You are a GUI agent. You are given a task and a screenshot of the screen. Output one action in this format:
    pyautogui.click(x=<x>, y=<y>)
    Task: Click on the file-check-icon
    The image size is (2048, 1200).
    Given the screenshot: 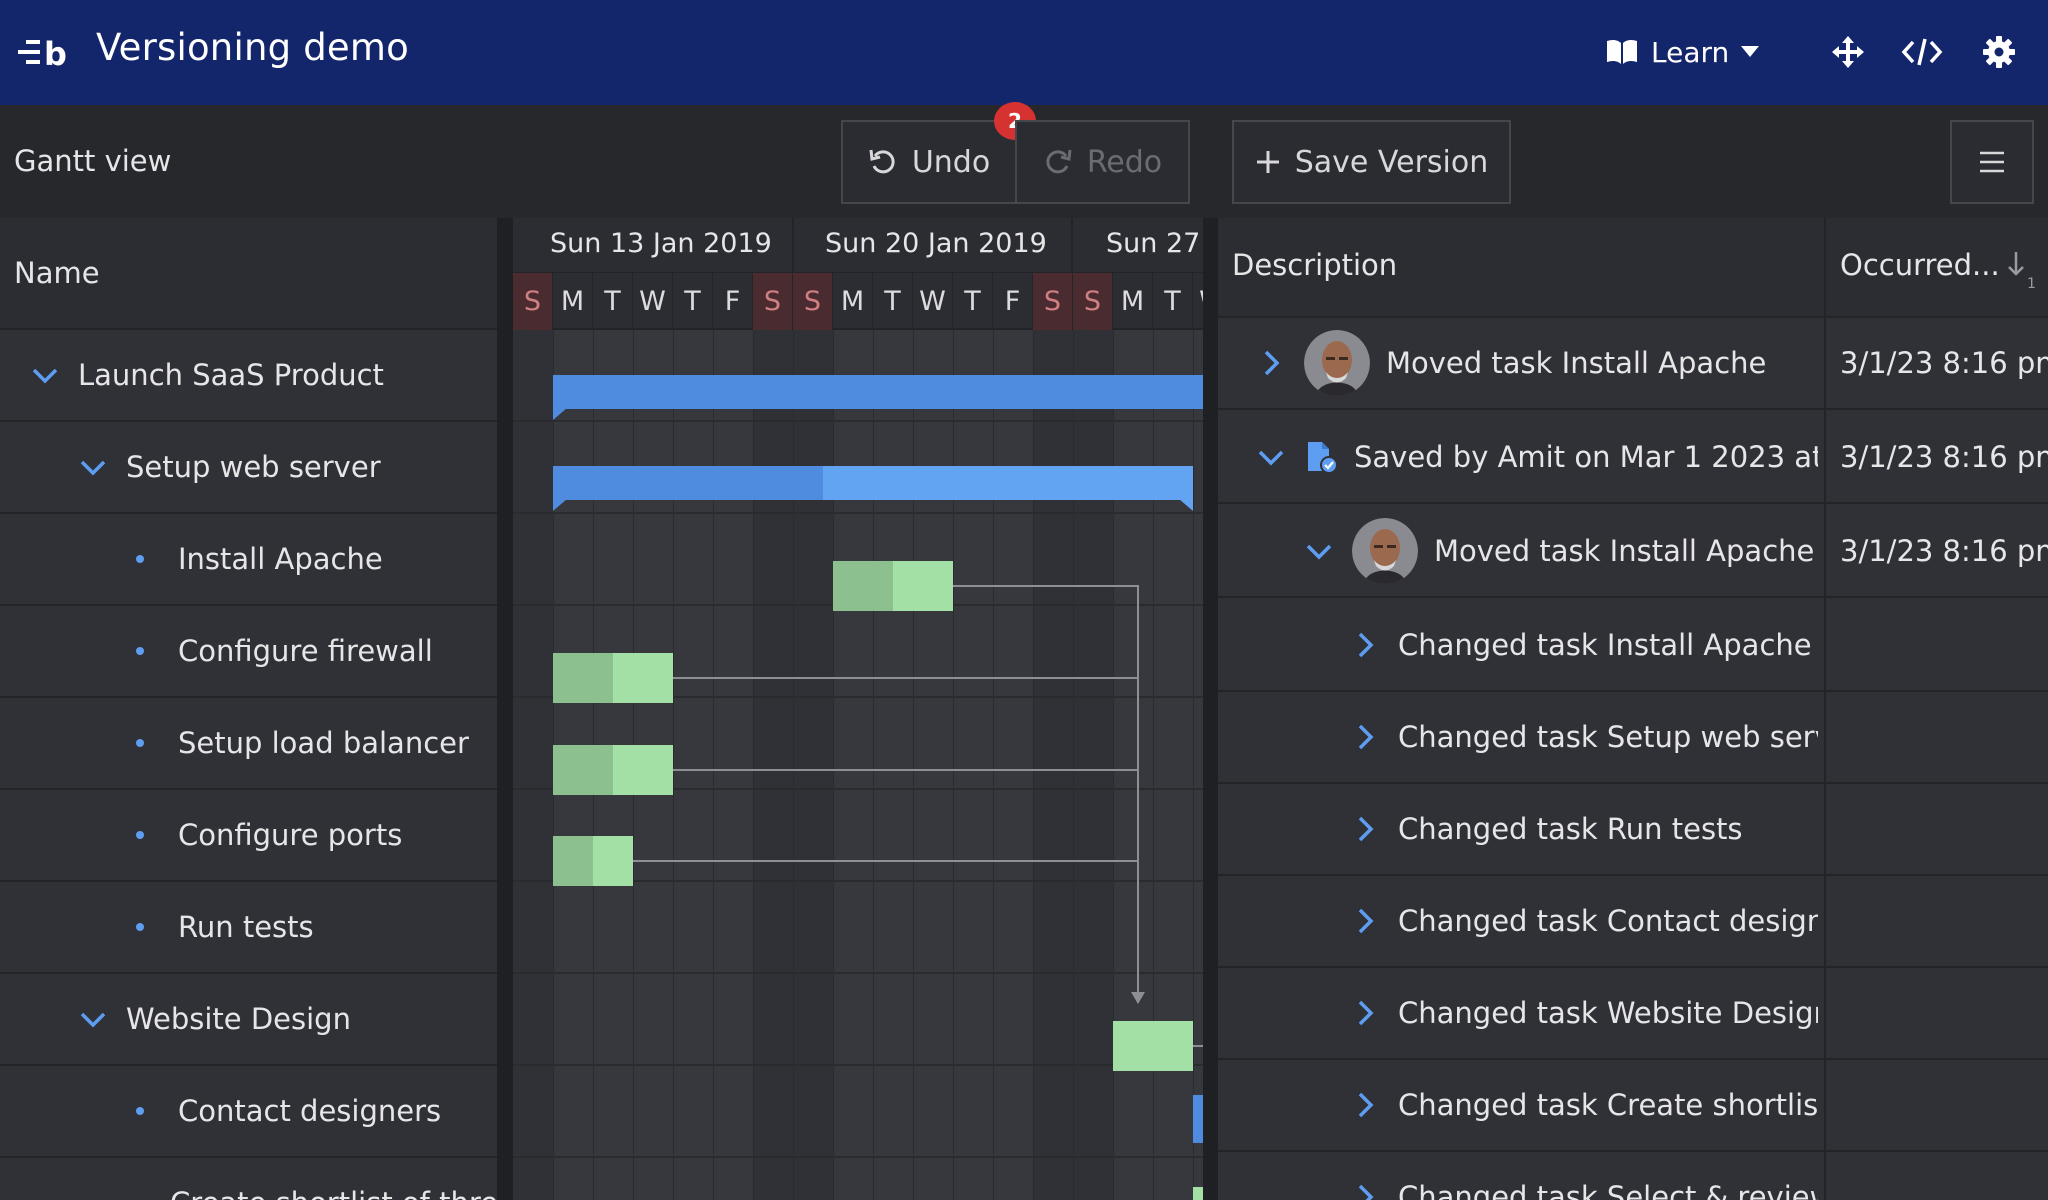 What is the action you would take?
    pyautogui.click(x=1323, y=458)
    